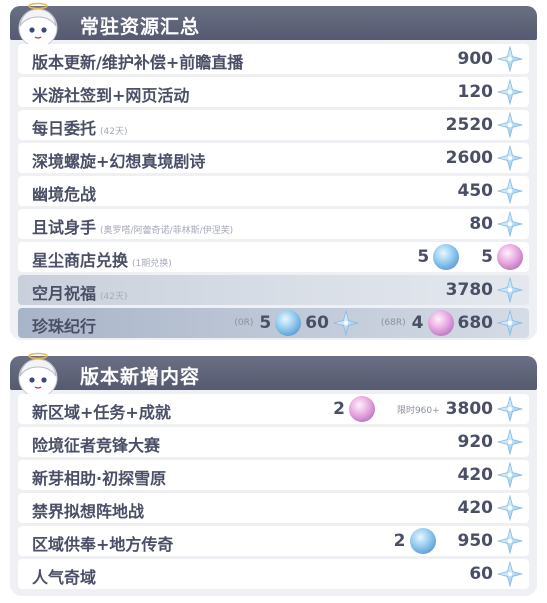  I want to click on primogem-amount: 2600, so click(469, 158).